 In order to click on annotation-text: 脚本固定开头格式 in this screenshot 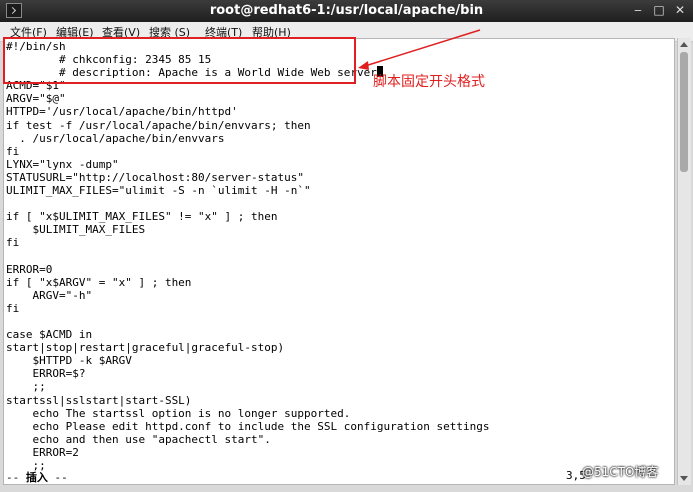, I will do `click(429, 82)`.